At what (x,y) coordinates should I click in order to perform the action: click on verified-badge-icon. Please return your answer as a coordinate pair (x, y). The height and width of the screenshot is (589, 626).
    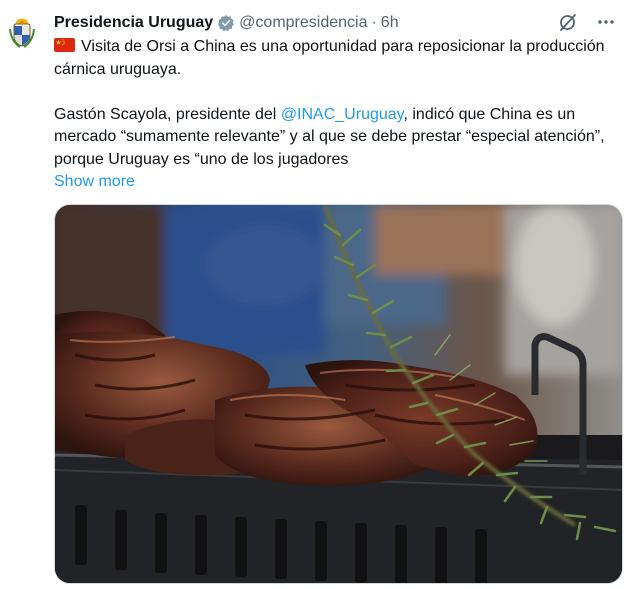
    Looking at the image, I should click on (226, 23).